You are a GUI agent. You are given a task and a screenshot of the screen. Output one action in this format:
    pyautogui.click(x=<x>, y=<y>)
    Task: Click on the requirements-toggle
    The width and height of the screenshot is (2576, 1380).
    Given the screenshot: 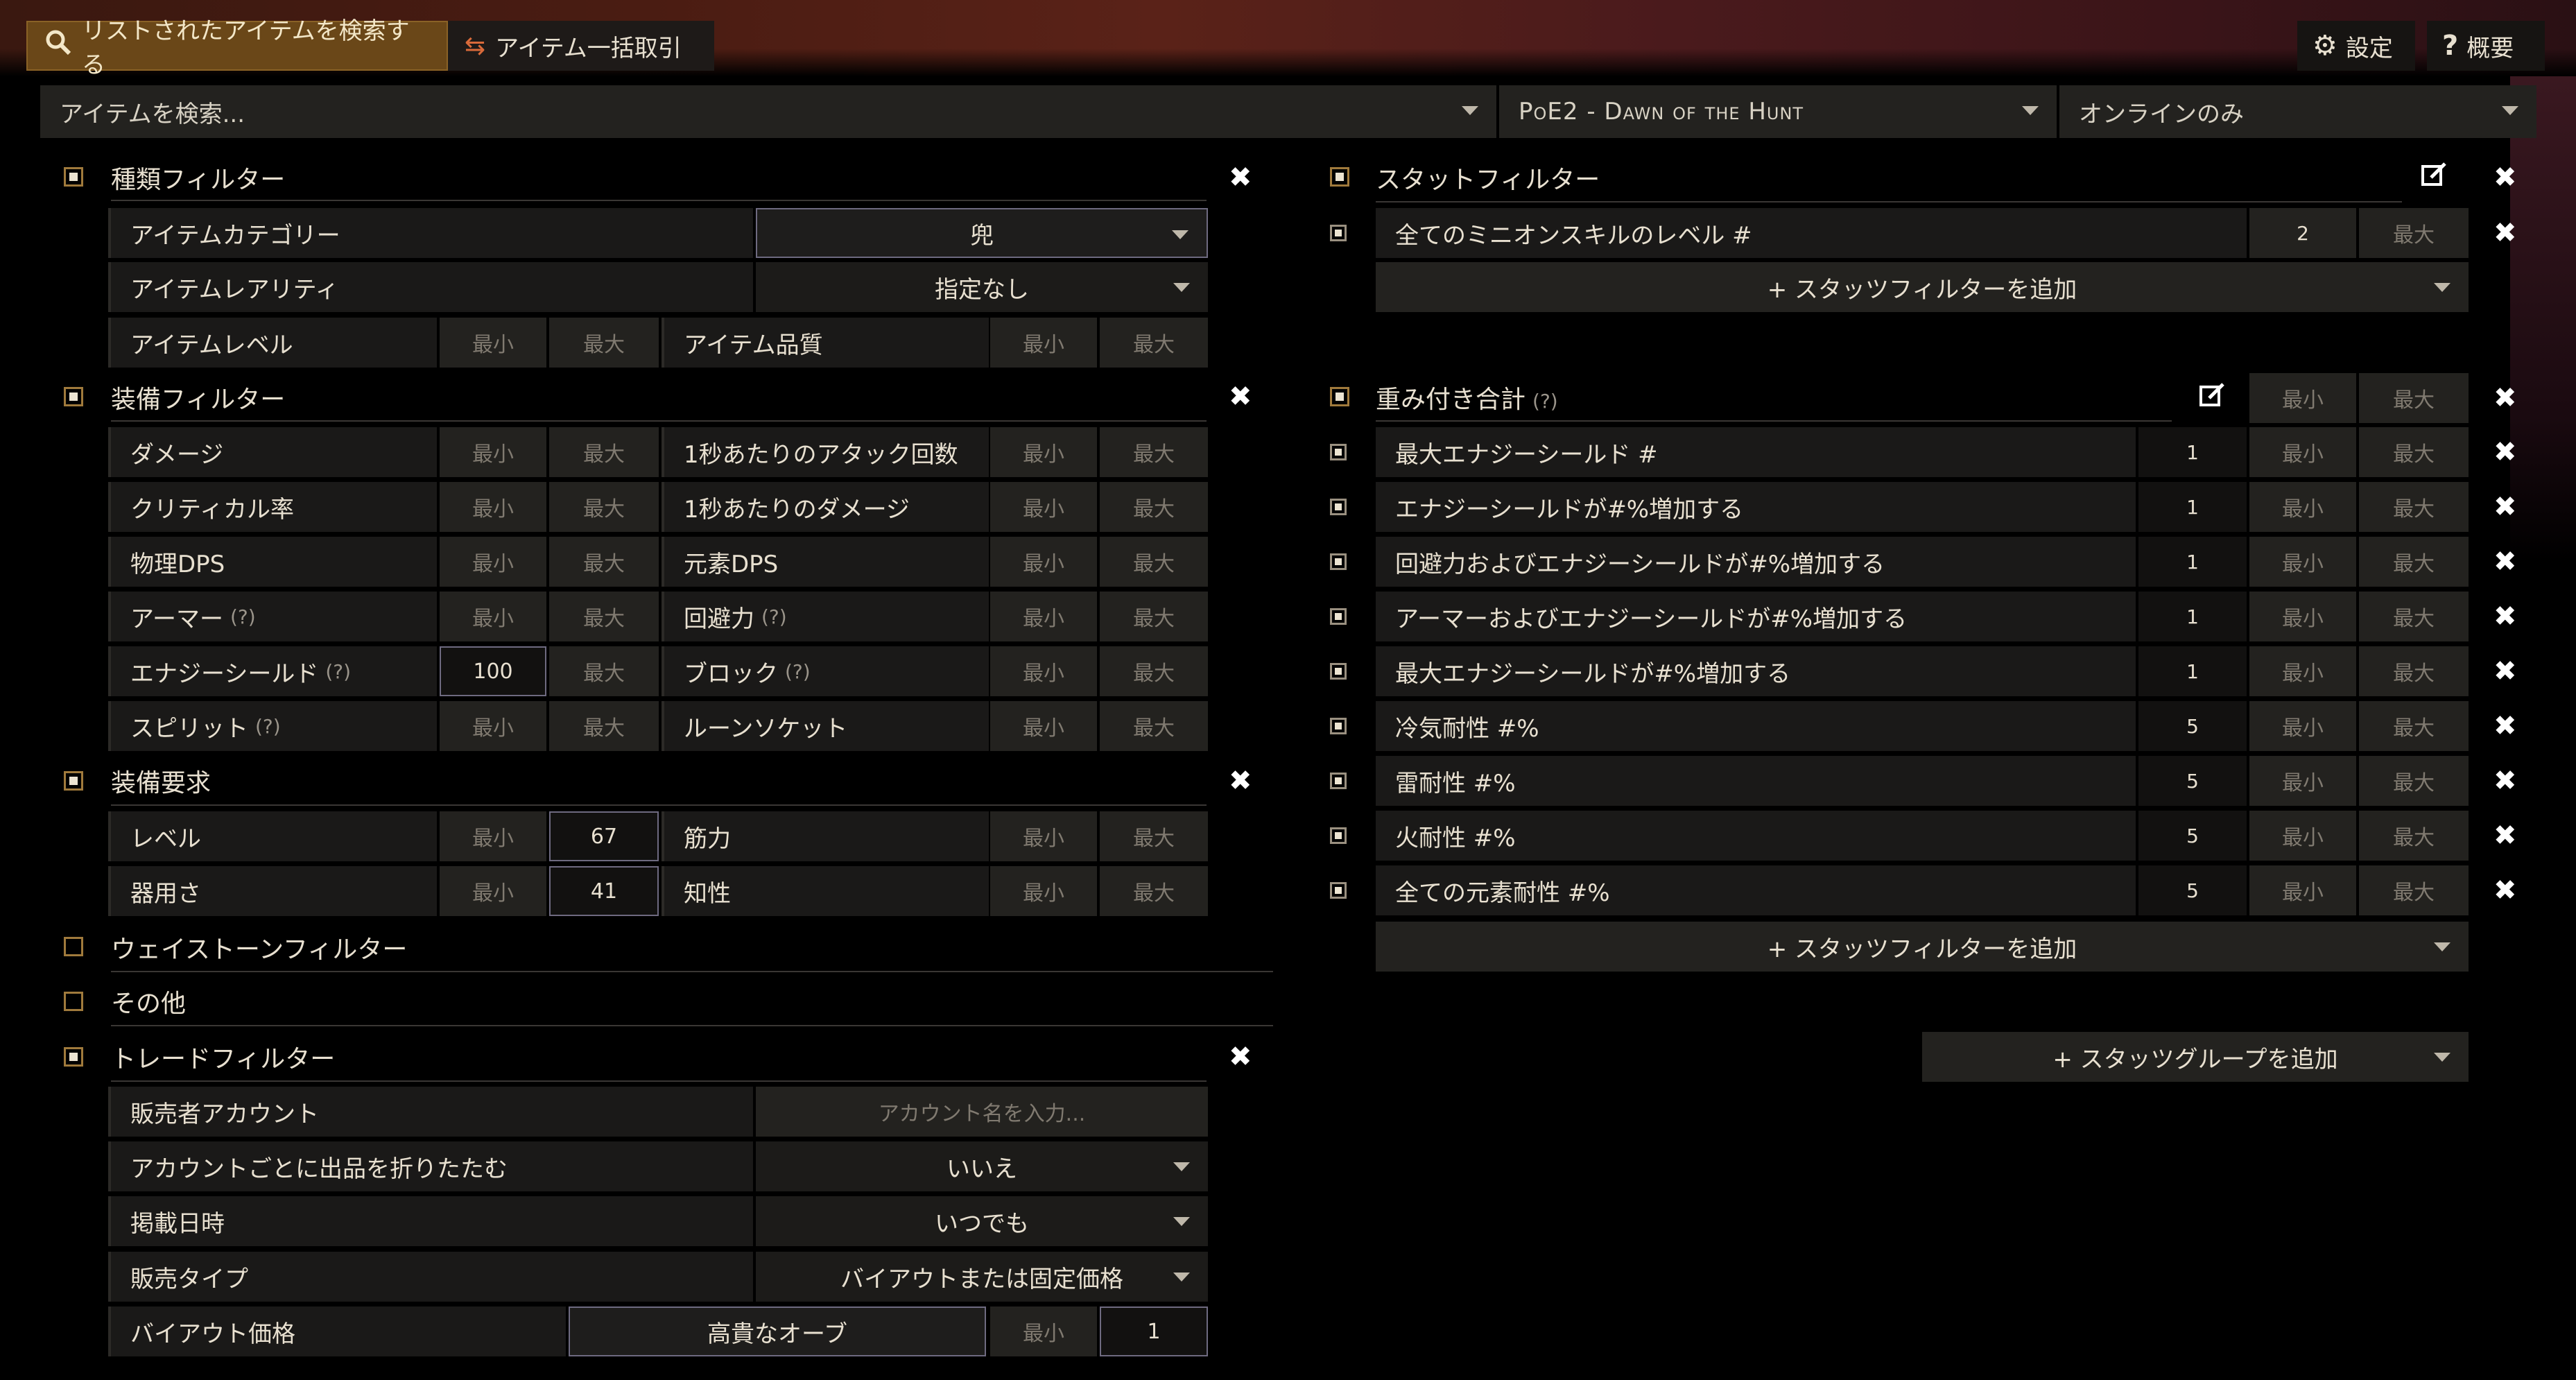 What is the action you would take?
    pyautogui.click(x=73, y=781)
    